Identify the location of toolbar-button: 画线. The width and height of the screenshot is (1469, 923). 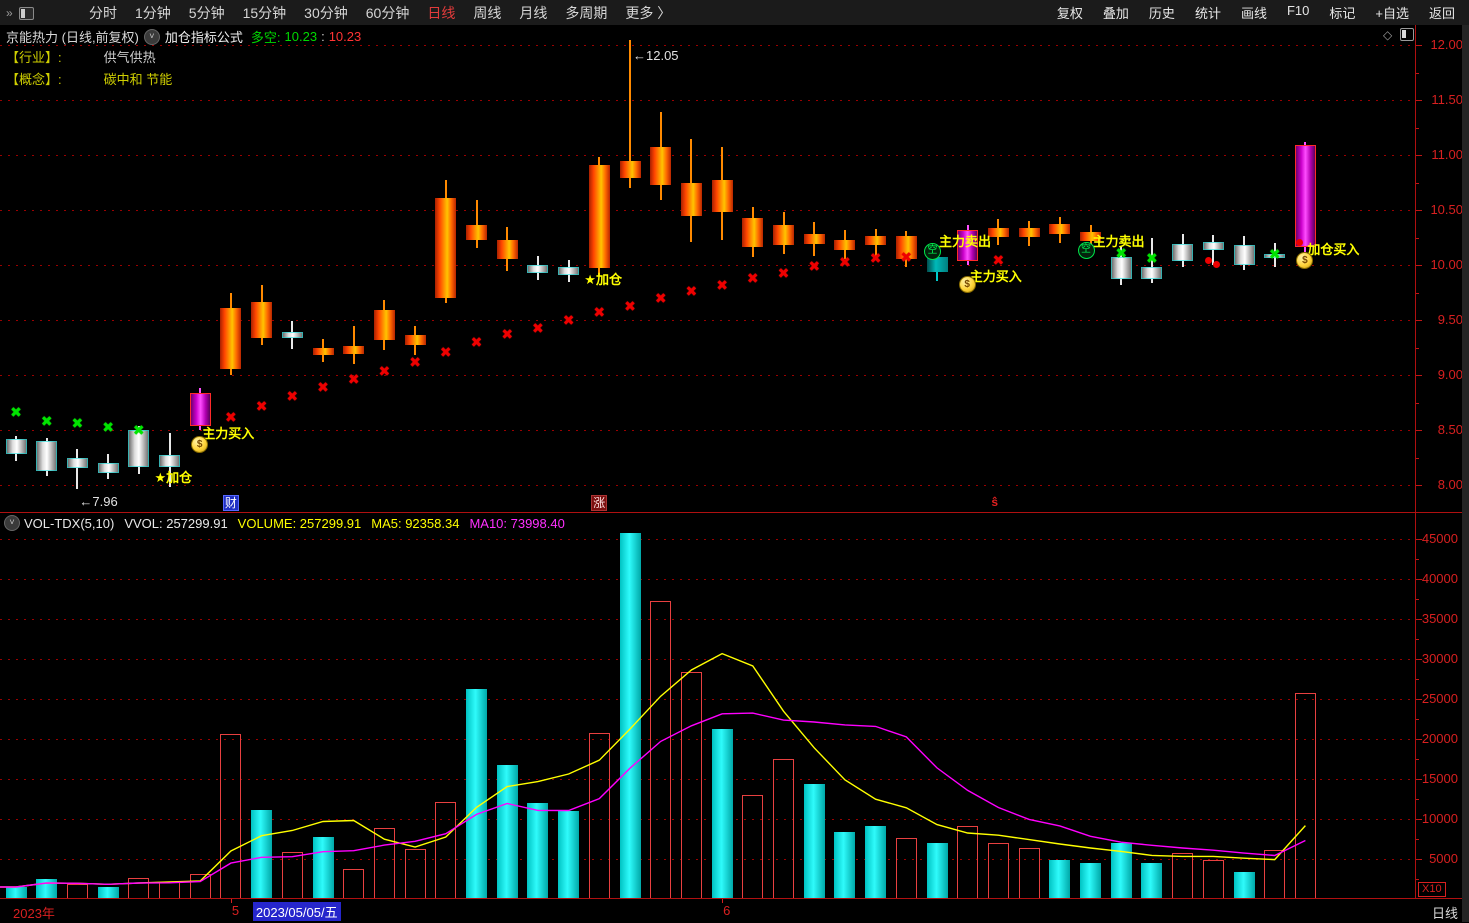
(1254, 12).